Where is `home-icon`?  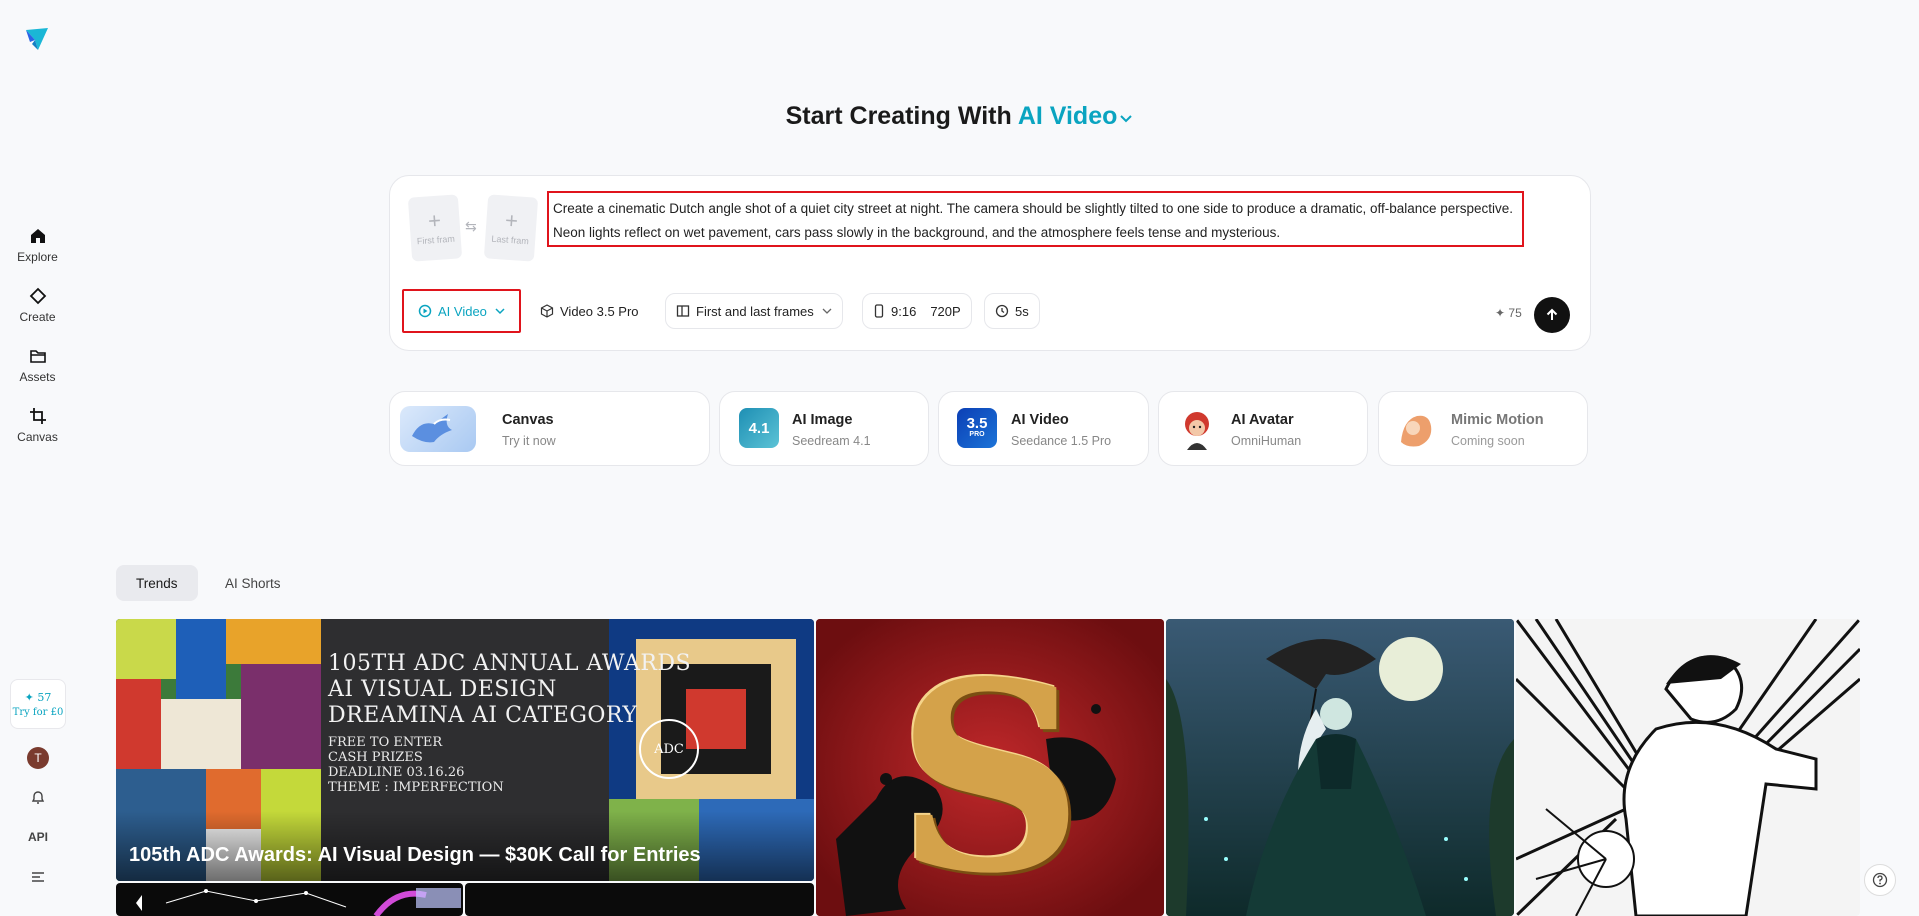 home-icon is located at coordinates (38, 236).